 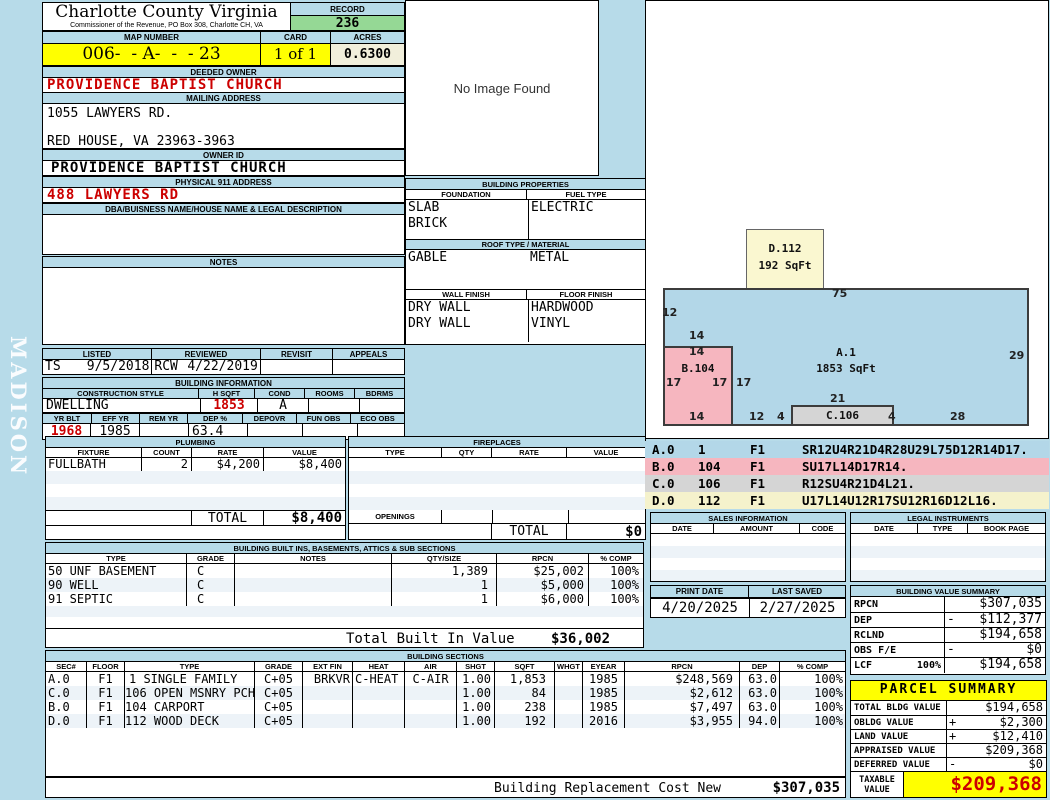 What do you see at coordinates (524, 666) in the screenshot?
I see `col-header: SQFT` at bounding box center [524, 666].